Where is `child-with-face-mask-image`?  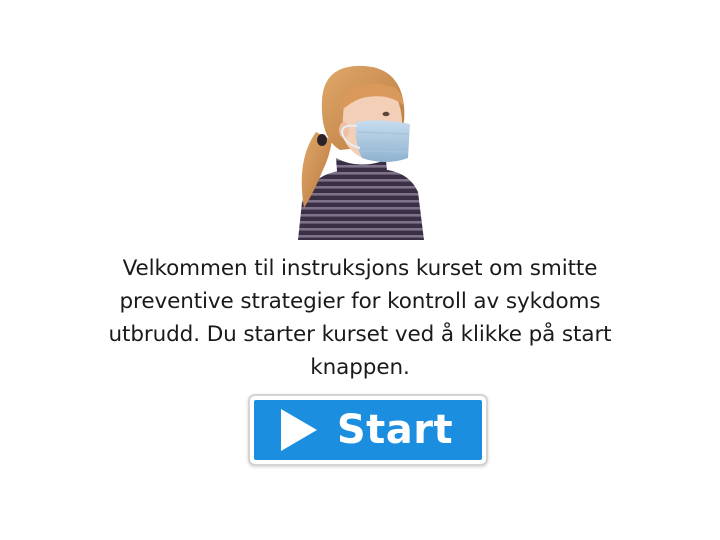
child-with-face-mask-image is located at coordinates (360, 150).